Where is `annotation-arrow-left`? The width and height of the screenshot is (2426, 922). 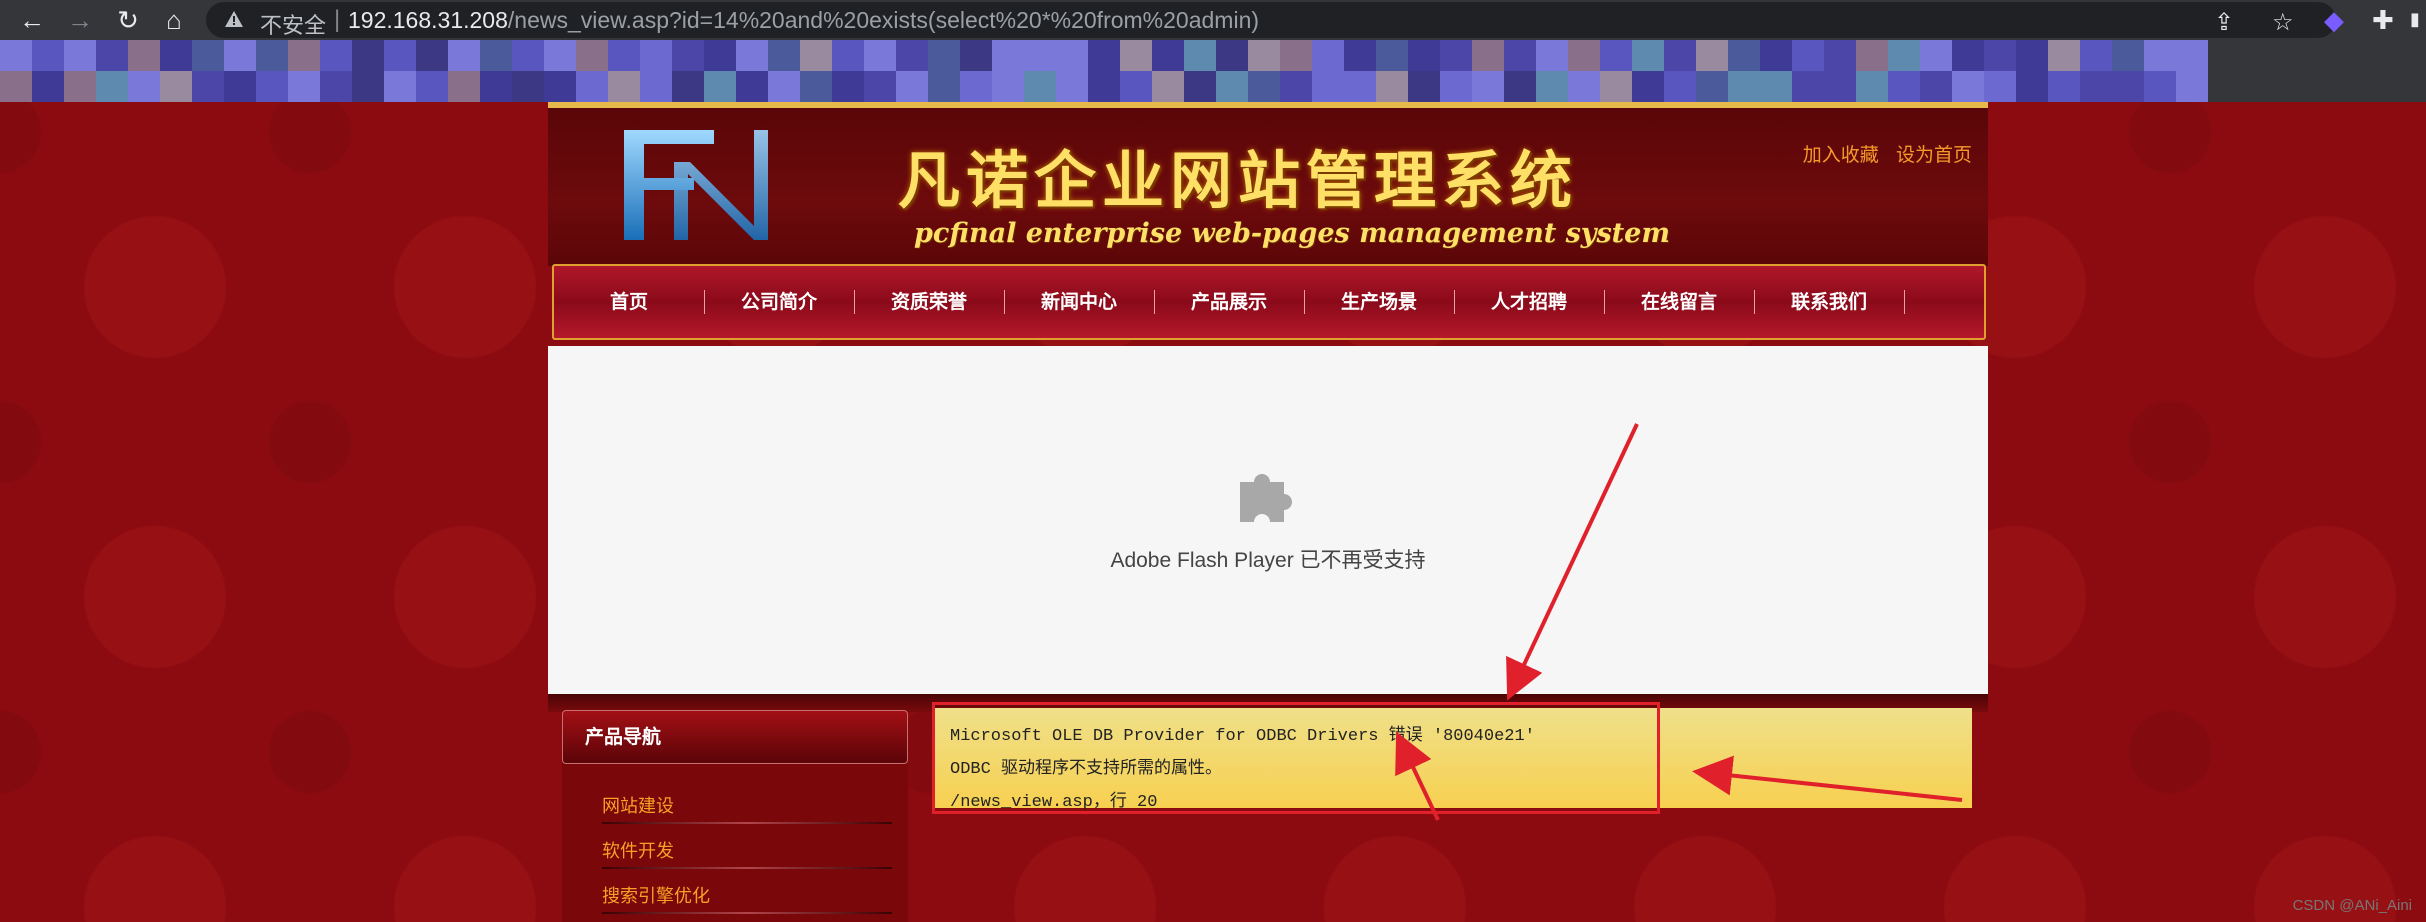 annotation-arrow-left is located at coordinates (1827, 778).